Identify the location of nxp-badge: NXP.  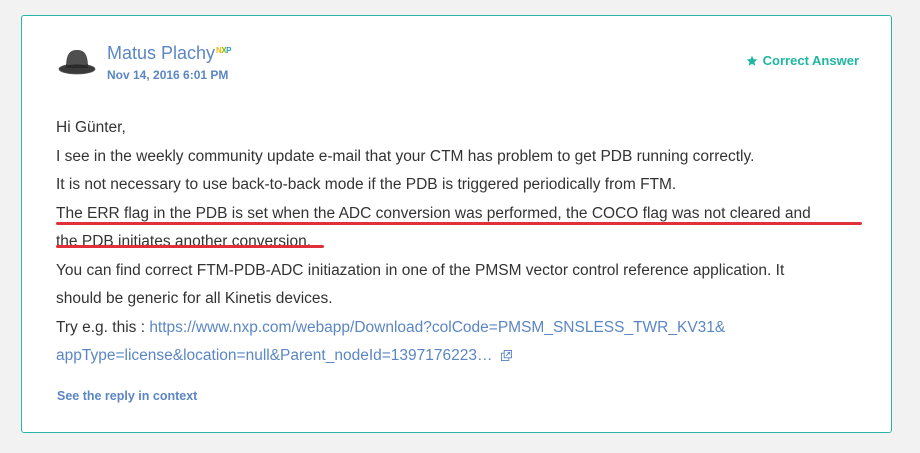
(224, 50).